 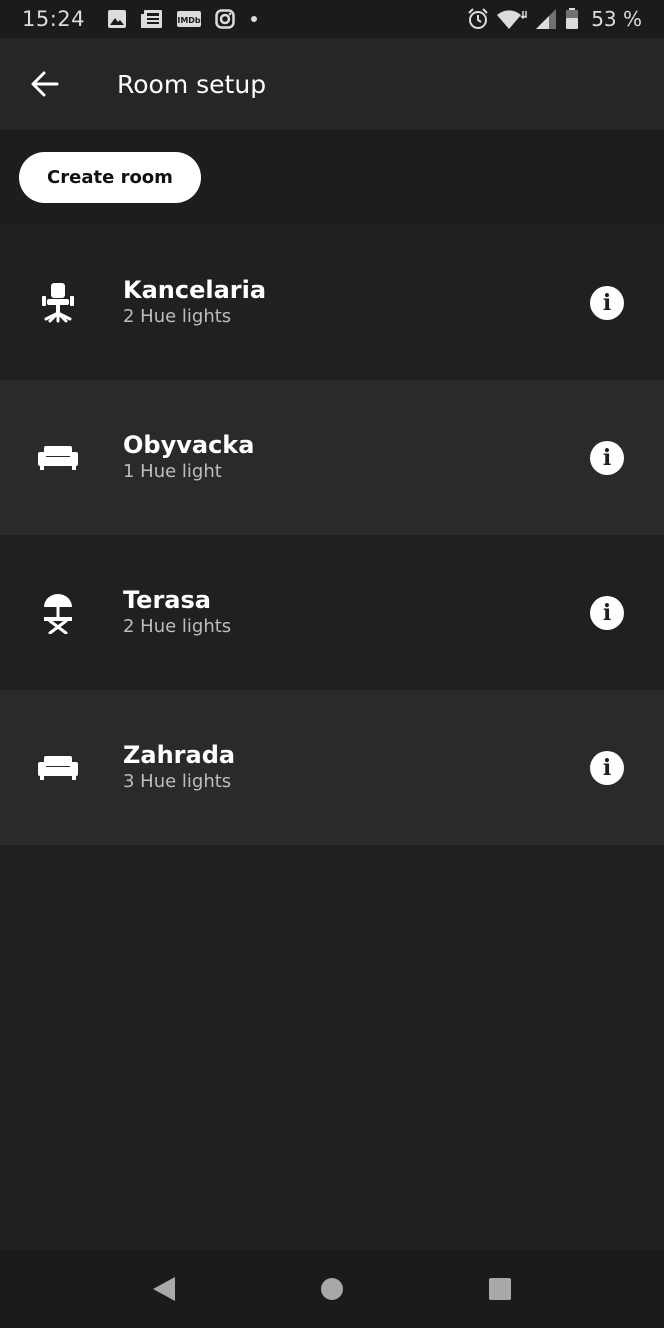 What do you see at coordinates (332, 612) in the screenshot?
I see `room-row-terasa: Terasa 2 Hue lights i` at bounding box center [332, 612].